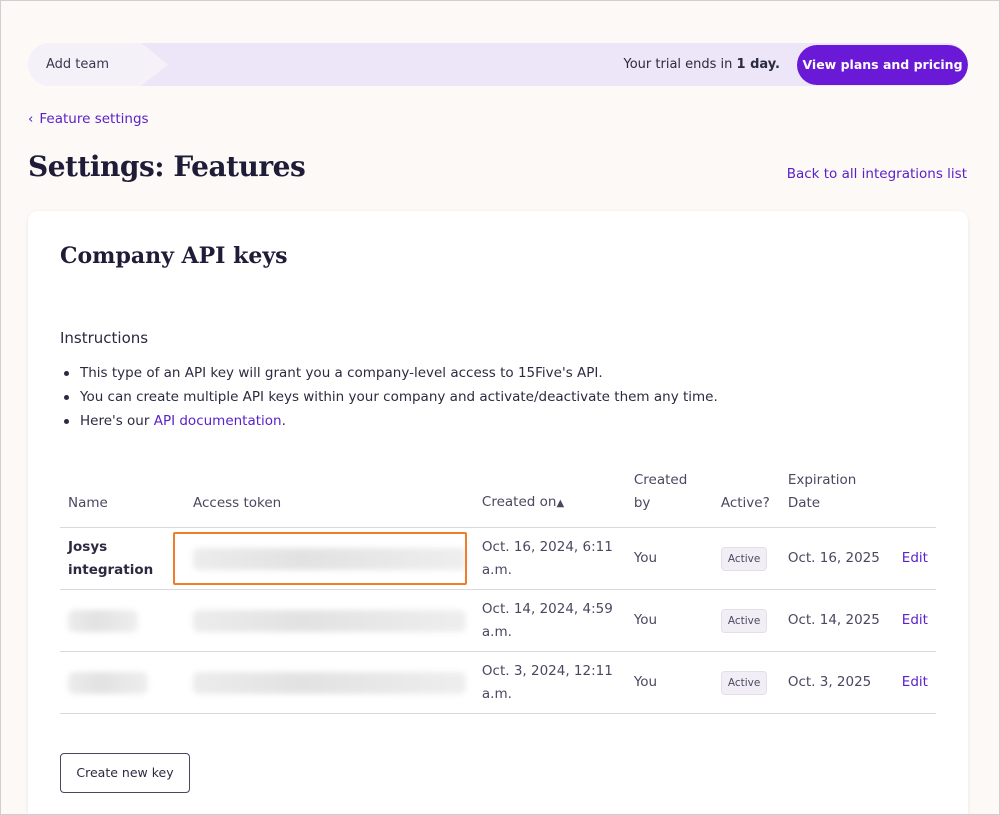 Image resolution: width=1000 pixels, height=815 pixels. I want to click on highlight-box, so click(319, 558).